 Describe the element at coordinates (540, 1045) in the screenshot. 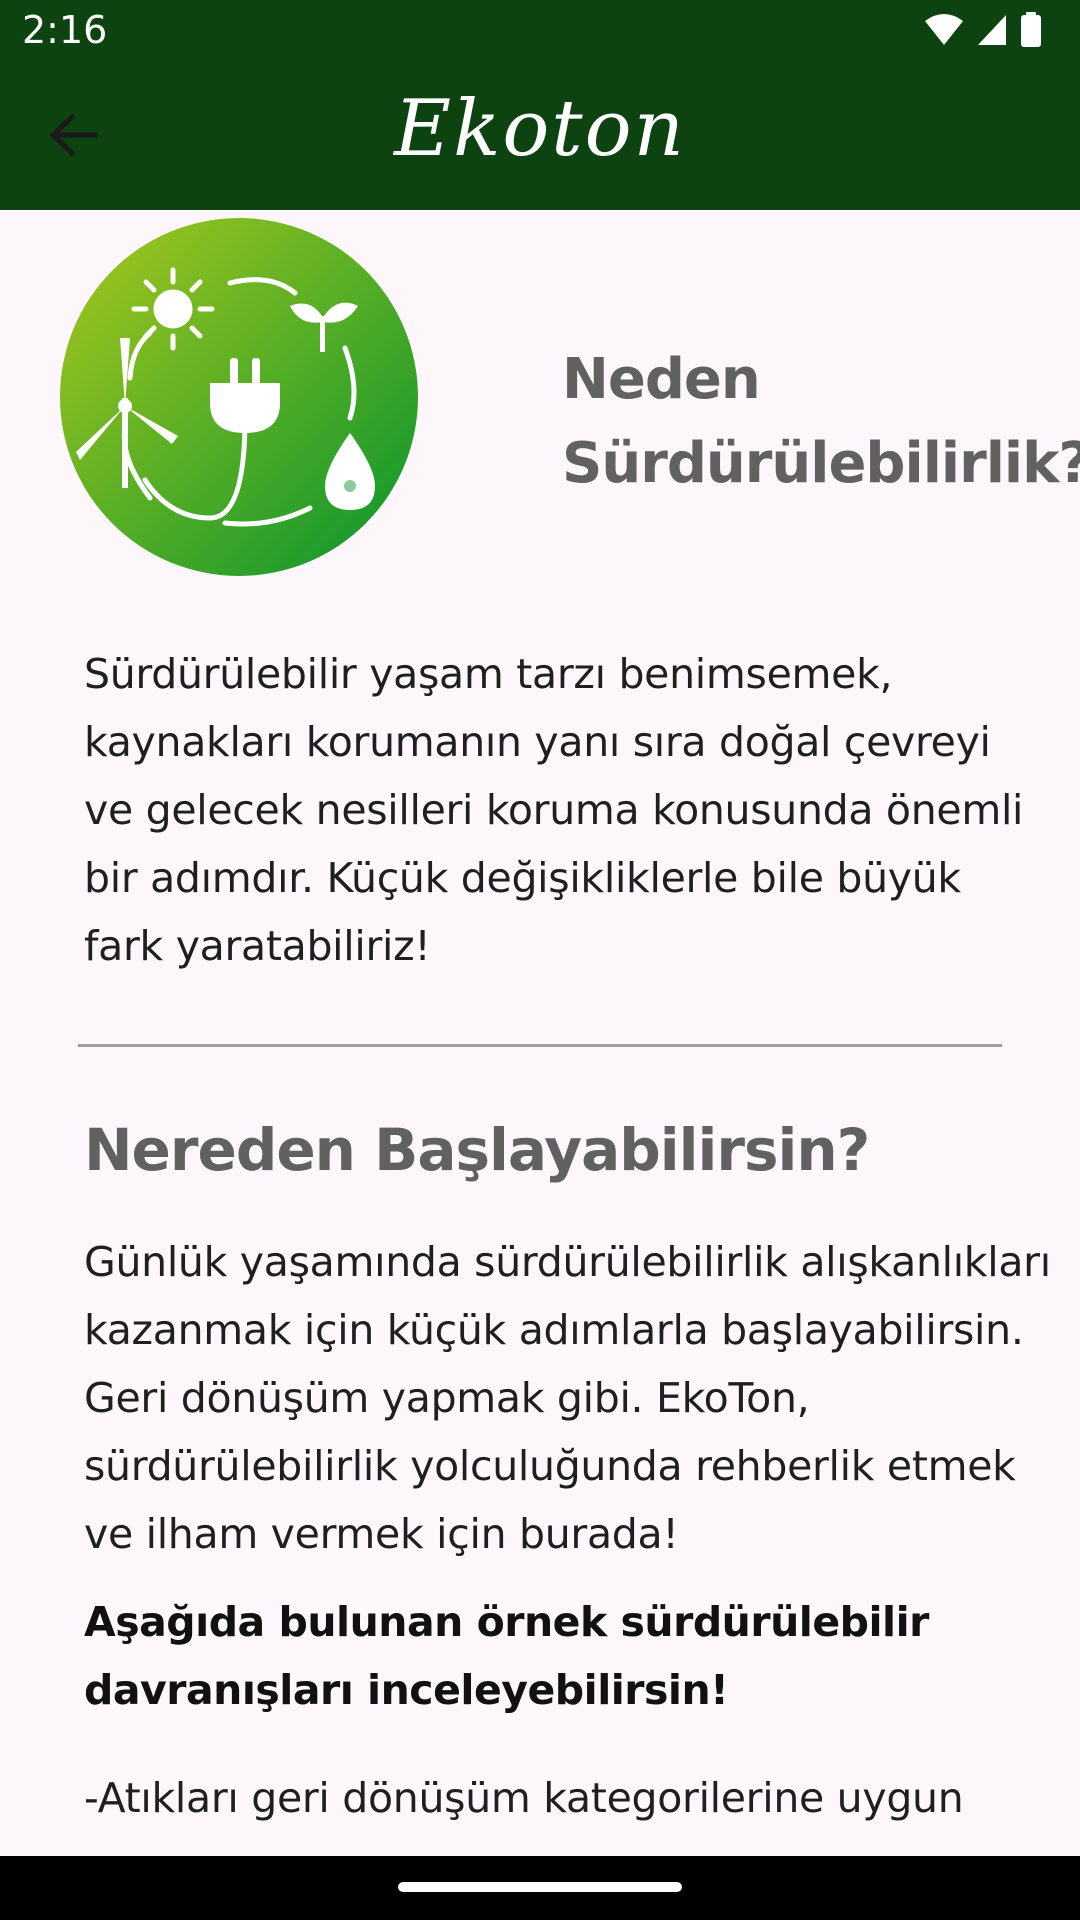

I see `divider` at that location.